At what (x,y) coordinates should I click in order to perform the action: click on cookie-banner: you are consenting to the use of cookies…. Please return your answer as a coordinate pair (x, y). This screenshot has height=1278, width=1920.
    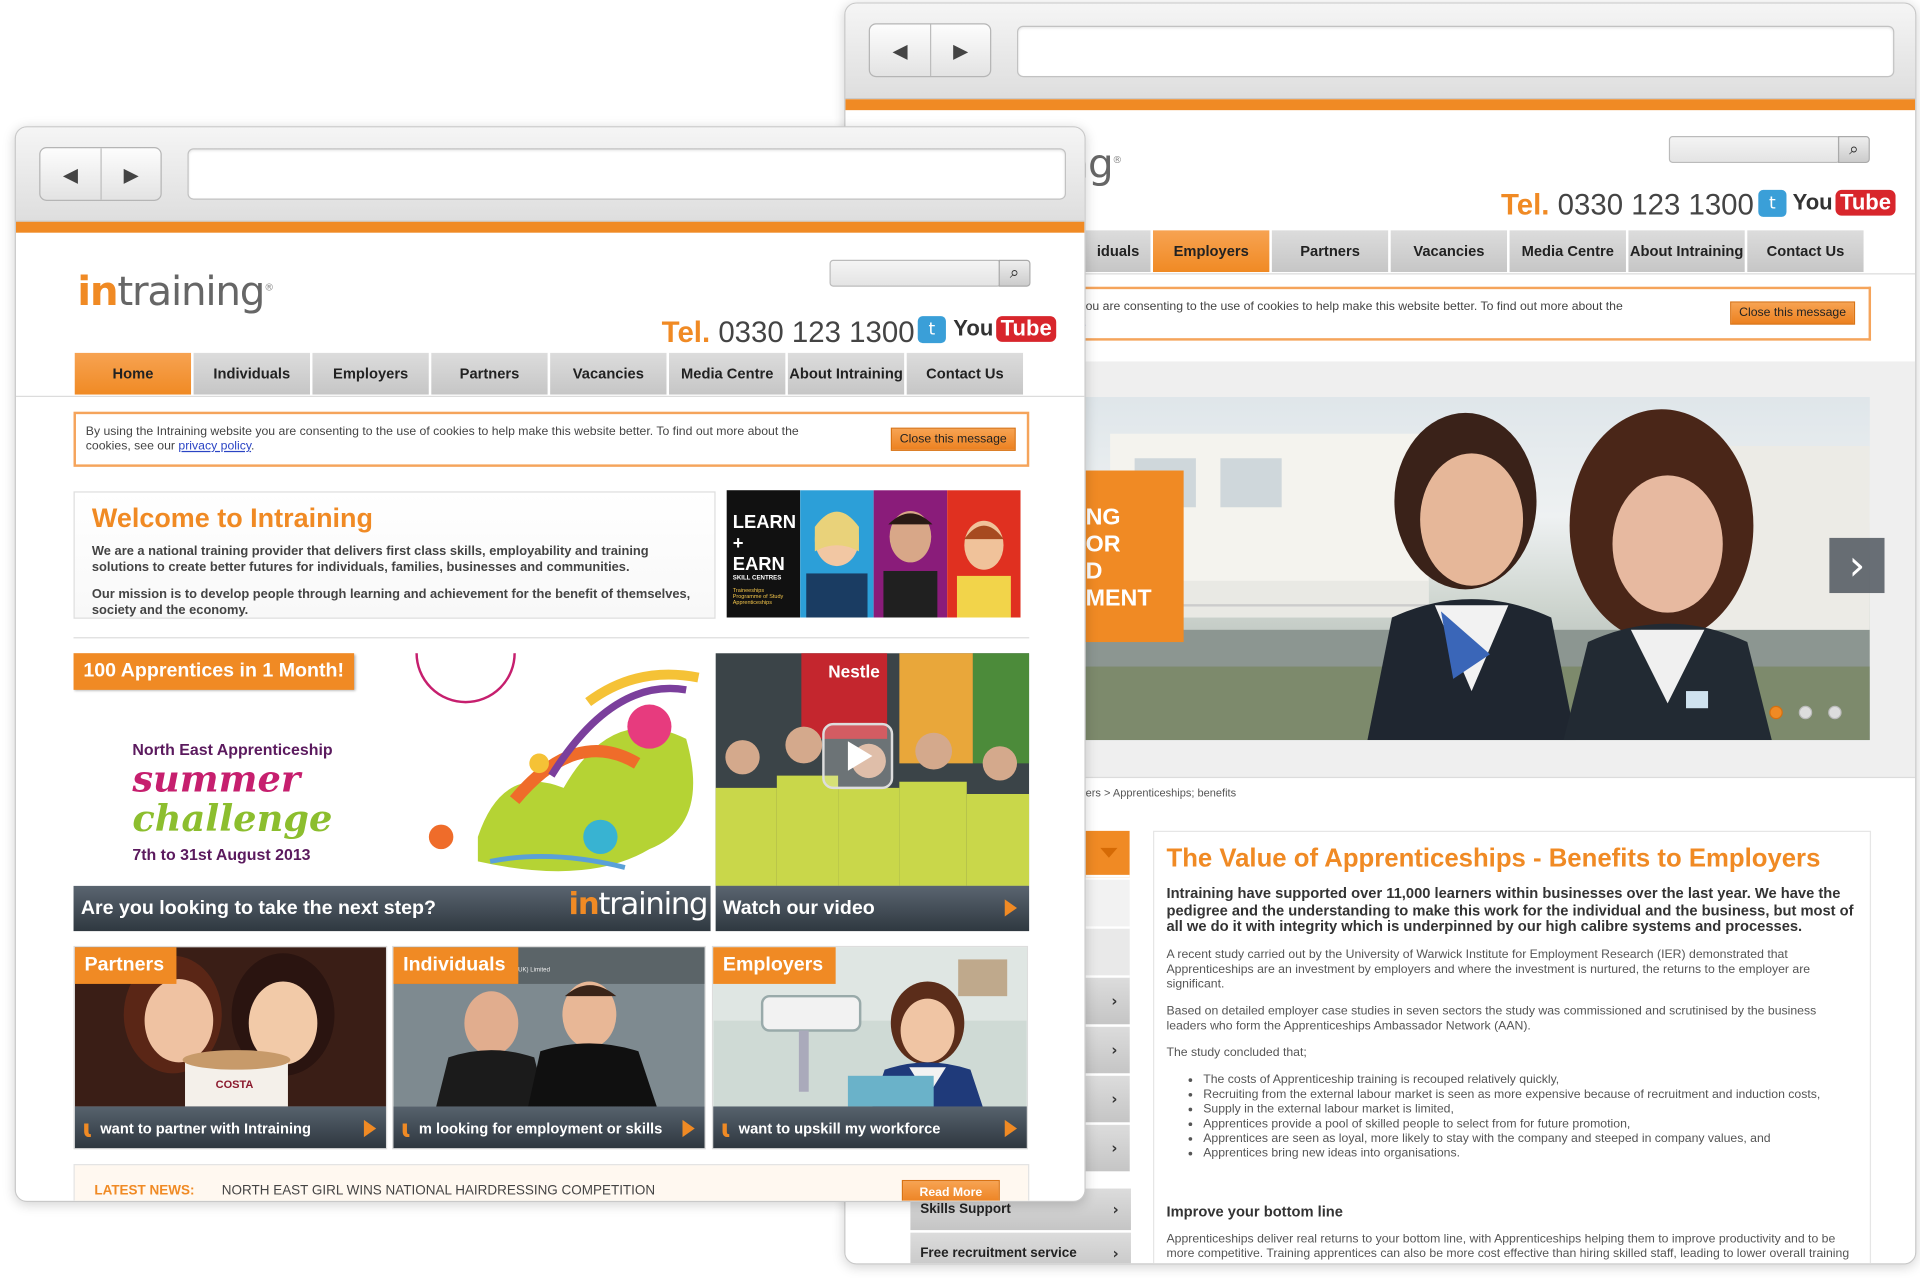
    Looking at the image, I should click on (1470, 313).